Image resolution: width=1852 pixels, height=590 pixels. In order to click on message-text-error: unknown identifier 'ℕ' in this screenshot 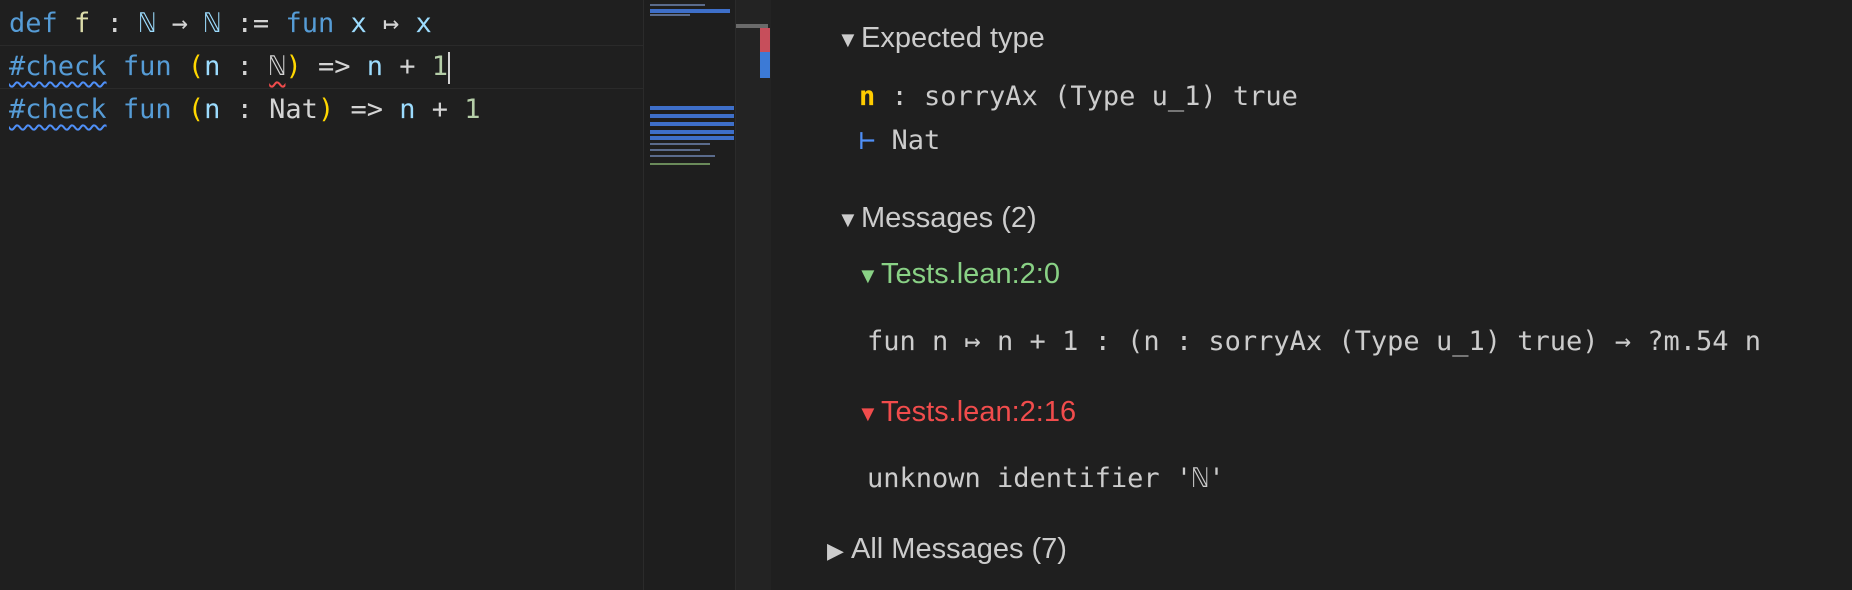, I will do `click(1046, 478)`.